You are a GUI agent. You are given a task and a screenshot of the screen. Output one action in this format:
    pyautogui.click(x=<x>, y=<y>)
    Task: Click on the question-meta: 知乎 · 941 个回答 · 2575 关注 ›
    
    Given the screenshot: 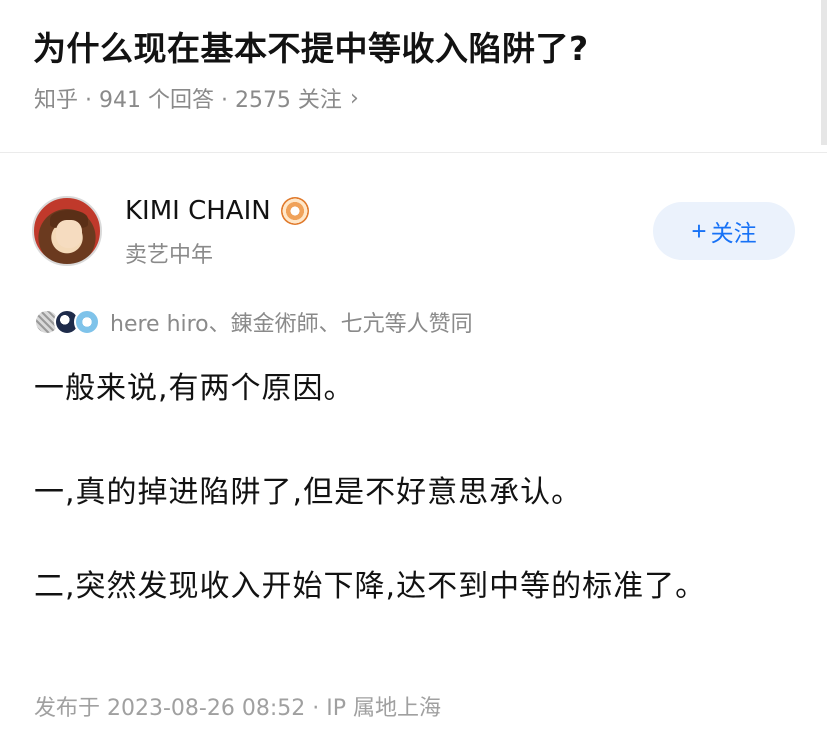 What is the action you would take?
    pyautogui.click(x=196, y=98)
    